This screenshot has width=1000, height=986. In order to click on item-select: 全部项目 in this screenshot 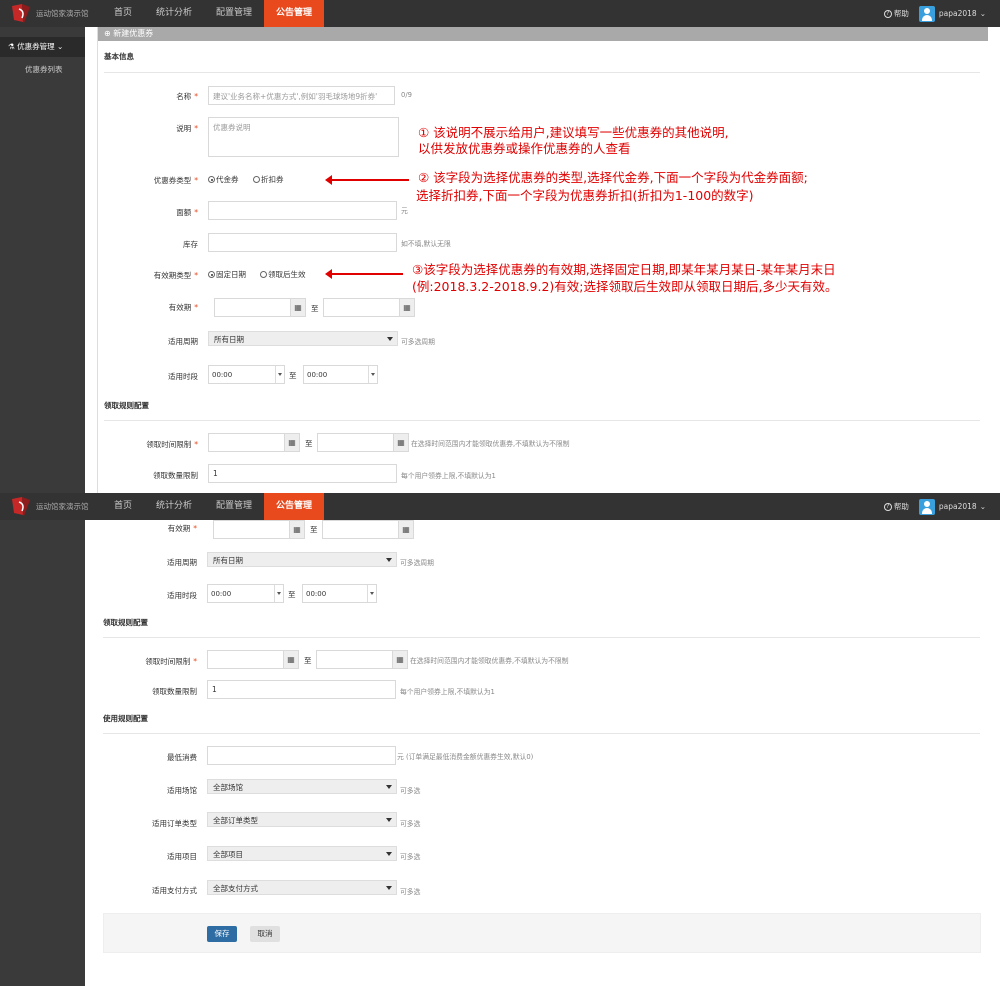, I will do `click(302, 853)`.